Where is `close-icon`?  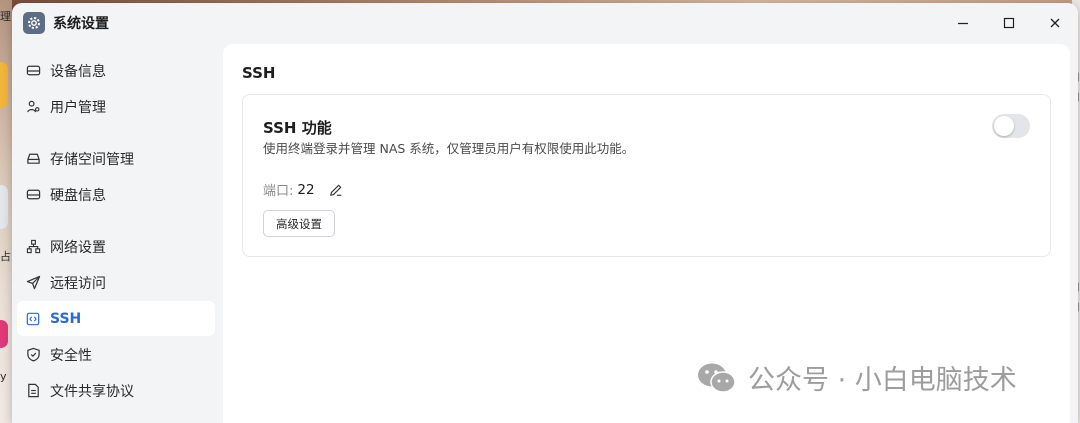 close-icon is located at coordinates (1055, 23).